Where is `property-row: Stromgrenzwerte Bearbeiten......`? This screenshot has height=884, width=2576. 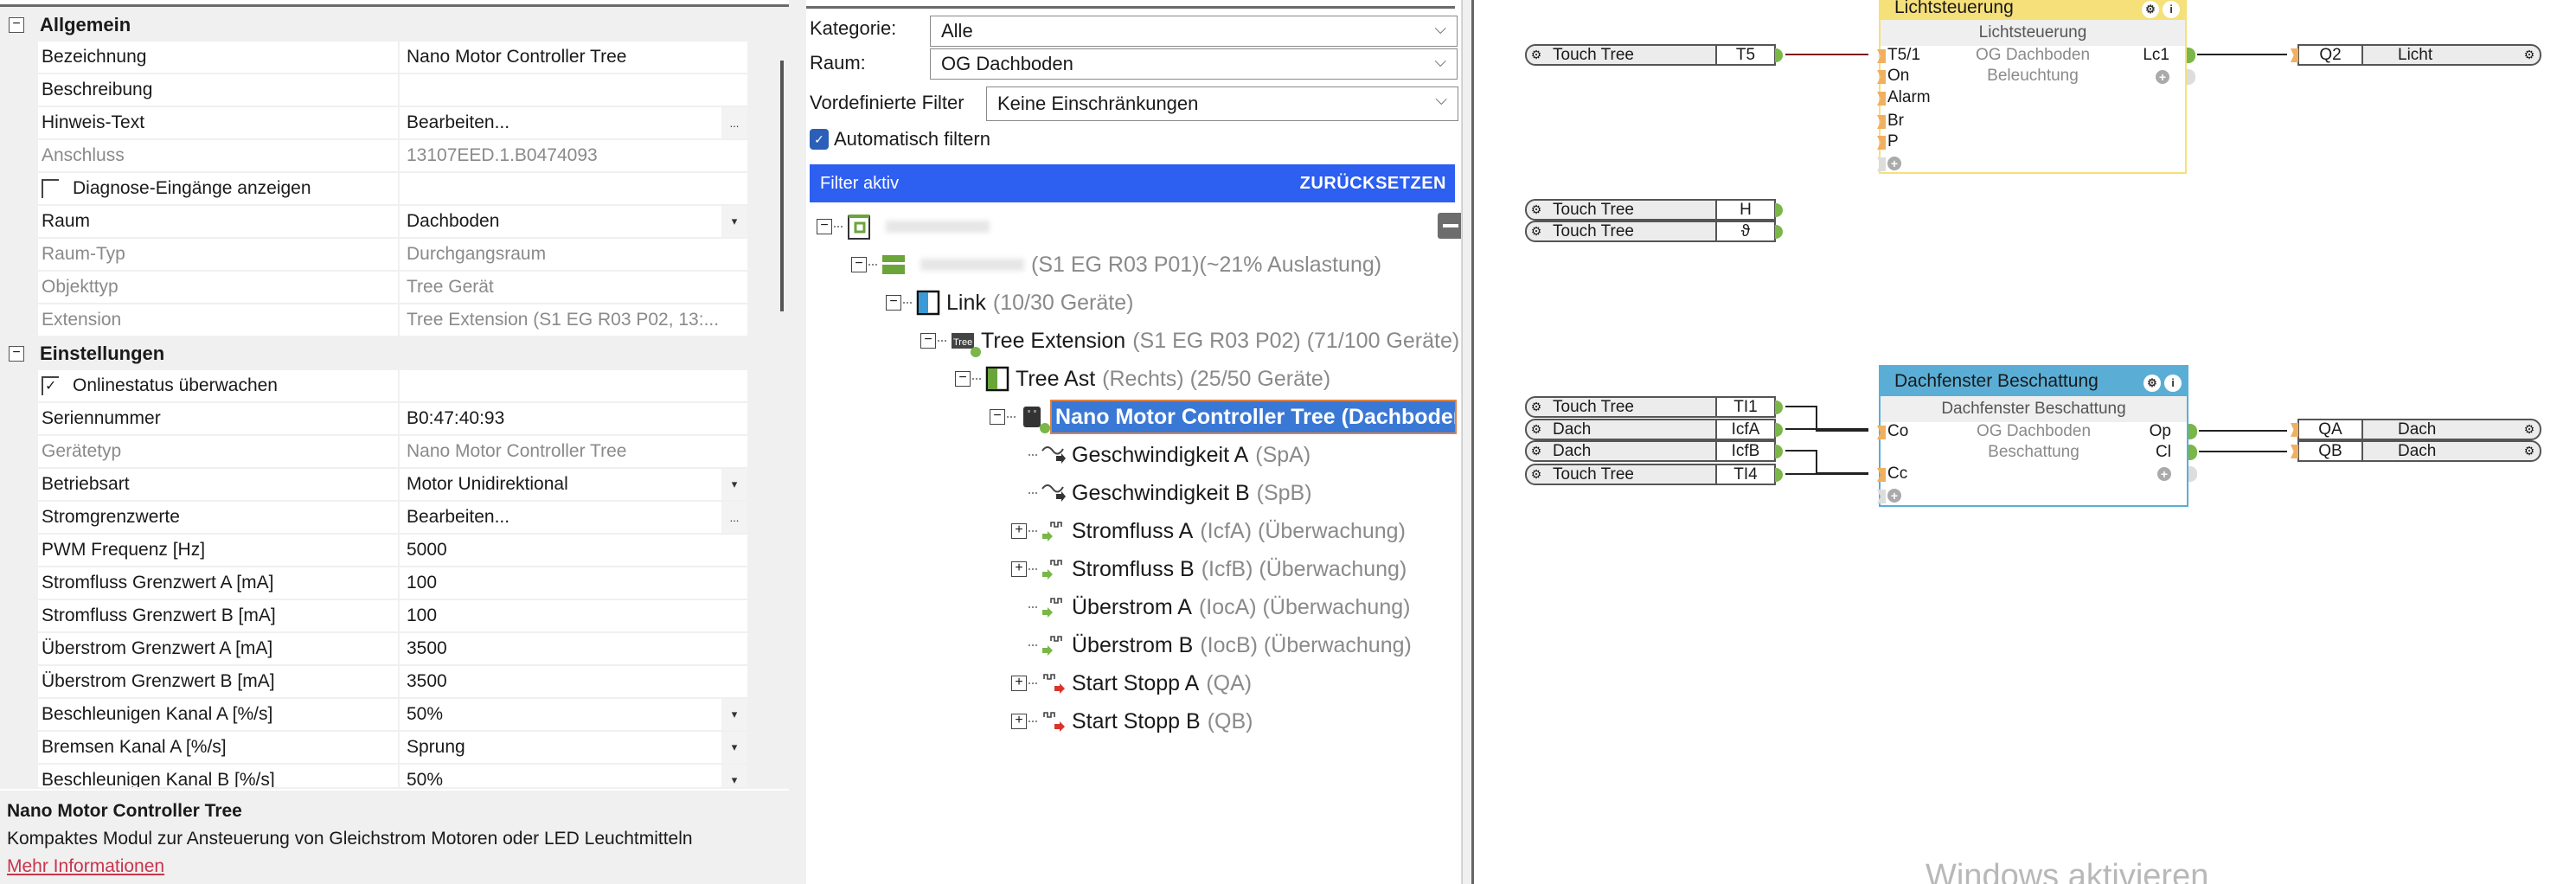 property-row: Stromgrenzwerte Bearbeiten...... is located at coordinates (392, 518).